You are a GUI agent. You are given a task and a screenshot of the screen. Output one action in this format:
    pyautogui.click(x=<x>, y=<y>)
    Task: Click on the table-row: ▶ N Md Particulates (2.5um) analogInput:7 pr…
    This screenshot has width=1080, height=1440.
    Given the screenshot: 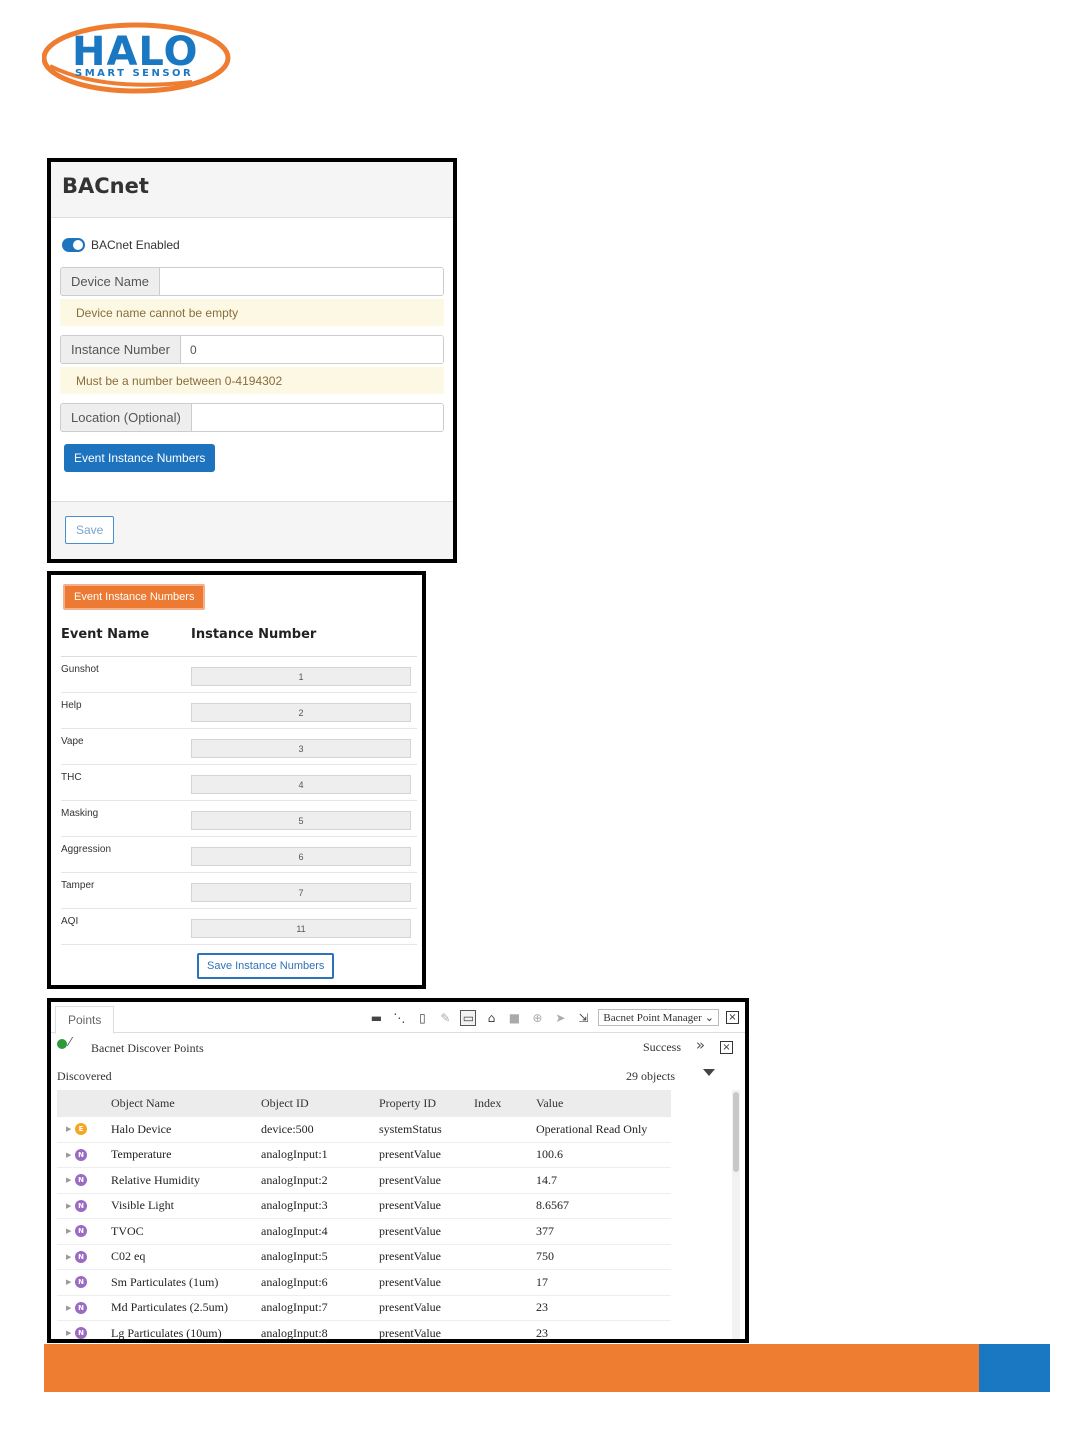 What is the action you would take?
    pyautogui.click(x=364, y=1308)
    